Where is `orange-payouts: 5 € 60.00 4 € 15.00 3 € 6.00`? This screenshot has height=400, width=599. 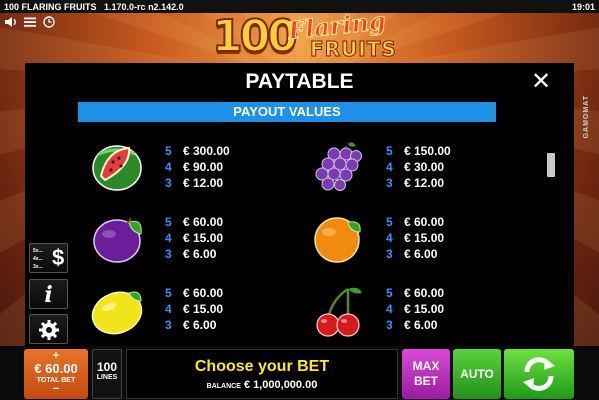 orange-payouts: 5 € 60.00 4 € 15.00 3 € 6.00 is located at coordinates (415, 238).